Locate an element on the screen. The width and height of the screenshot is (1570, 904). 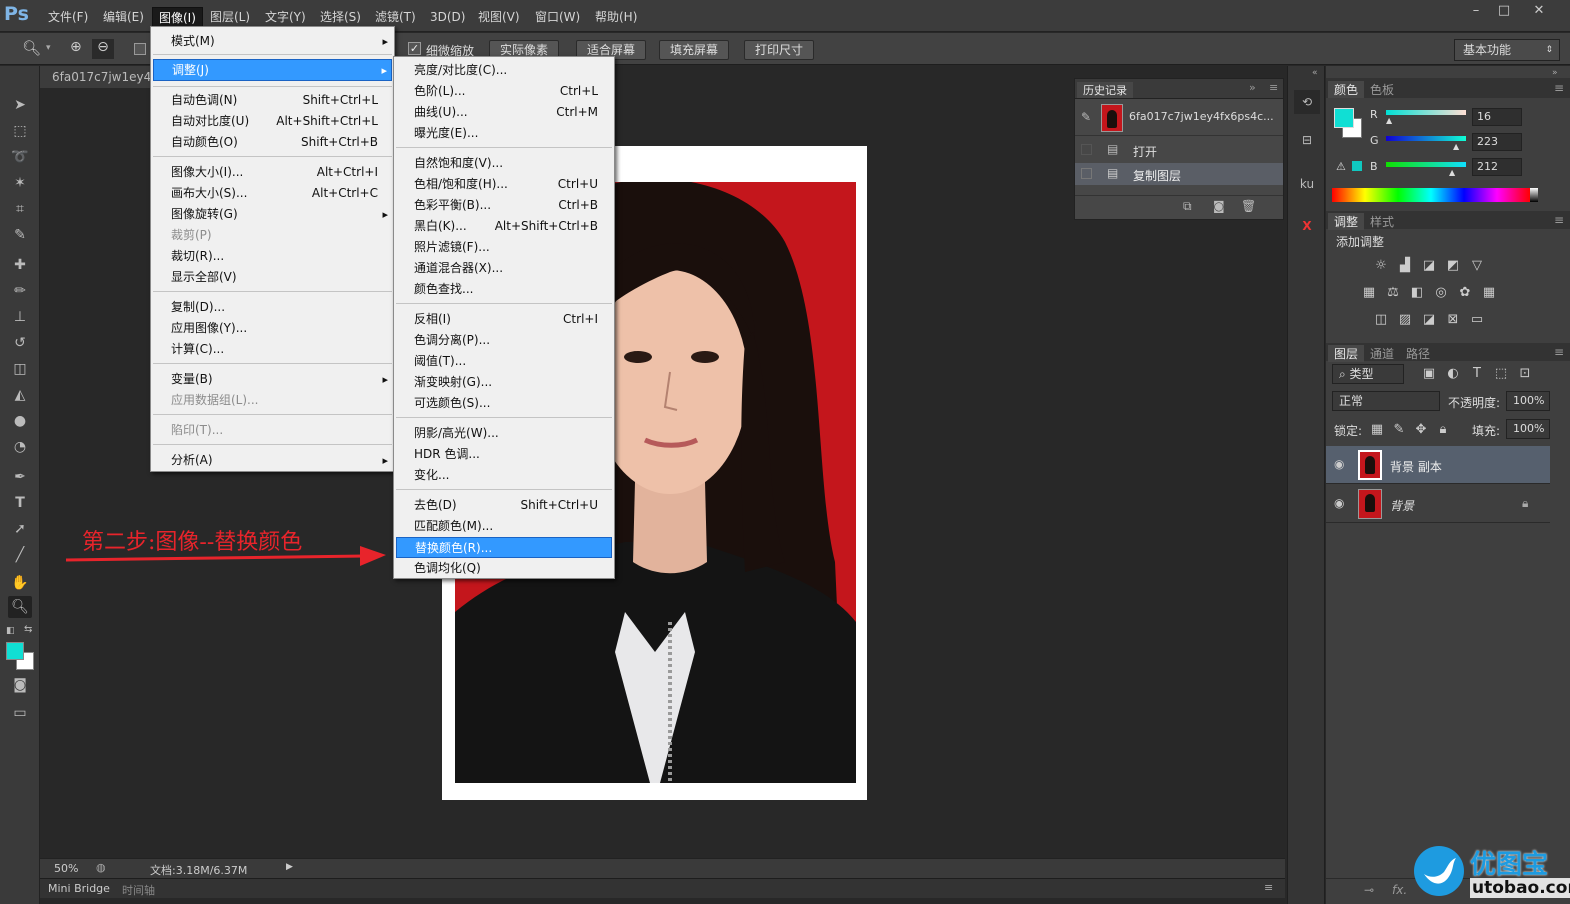
tab-adjustments: 调整 is located at coordinates (1346, 221).